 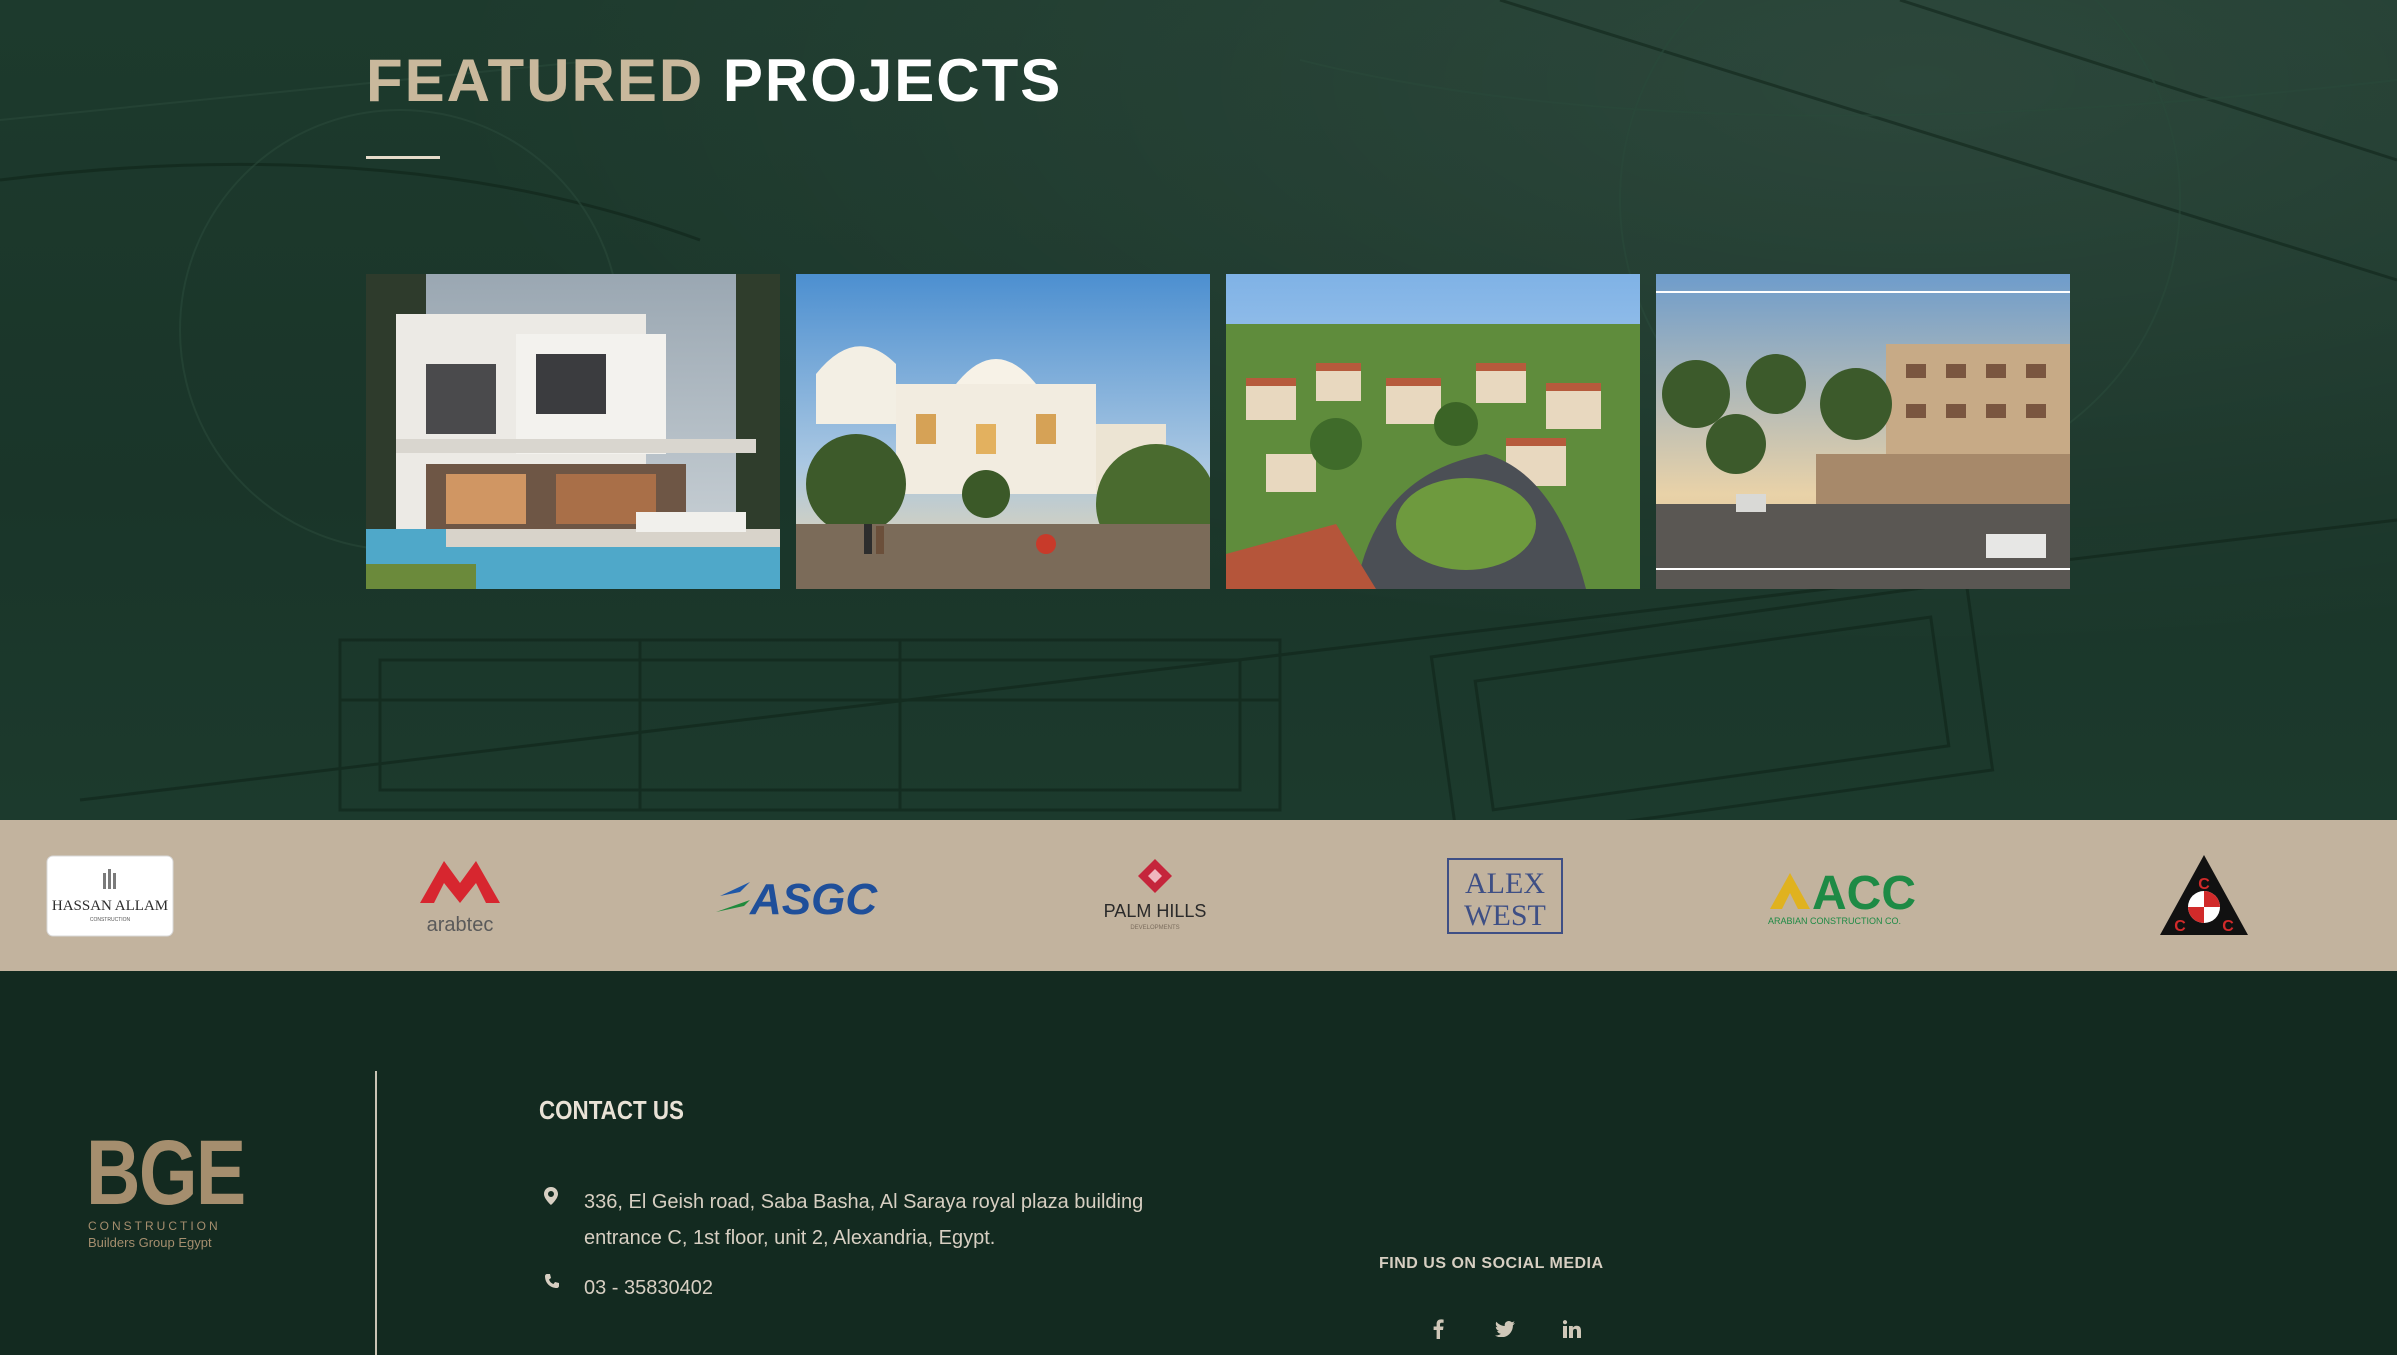 I want to click on partner-hassan-allam: HASSAN ALLAM CONSTRUCTION, so click(x=110, y=896).